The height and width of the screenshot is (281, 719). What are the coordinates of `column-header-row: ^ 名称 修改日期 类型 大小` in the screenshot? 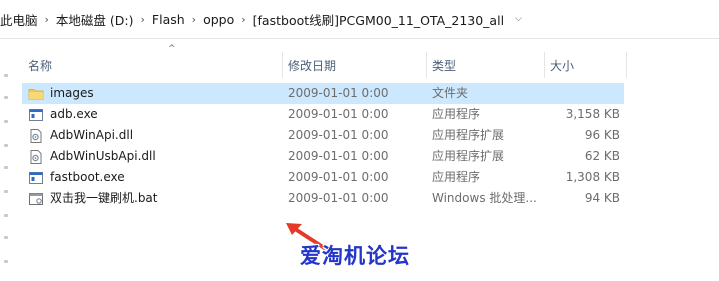 It's located at (367, 62).